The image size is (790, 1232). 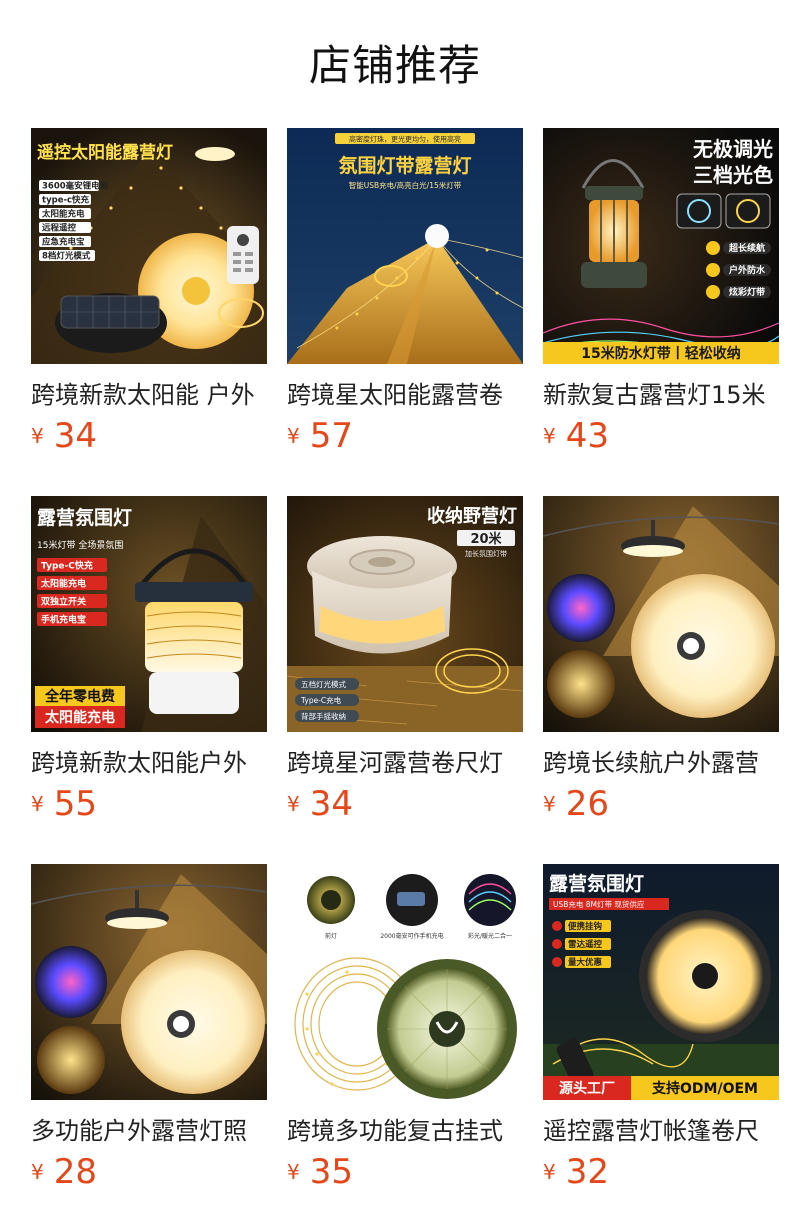 What do you see at coordinates (486, 553) in the screenshot?
I see `image-length-note: 加长氛围灯带` at bounding box center [486, 553].